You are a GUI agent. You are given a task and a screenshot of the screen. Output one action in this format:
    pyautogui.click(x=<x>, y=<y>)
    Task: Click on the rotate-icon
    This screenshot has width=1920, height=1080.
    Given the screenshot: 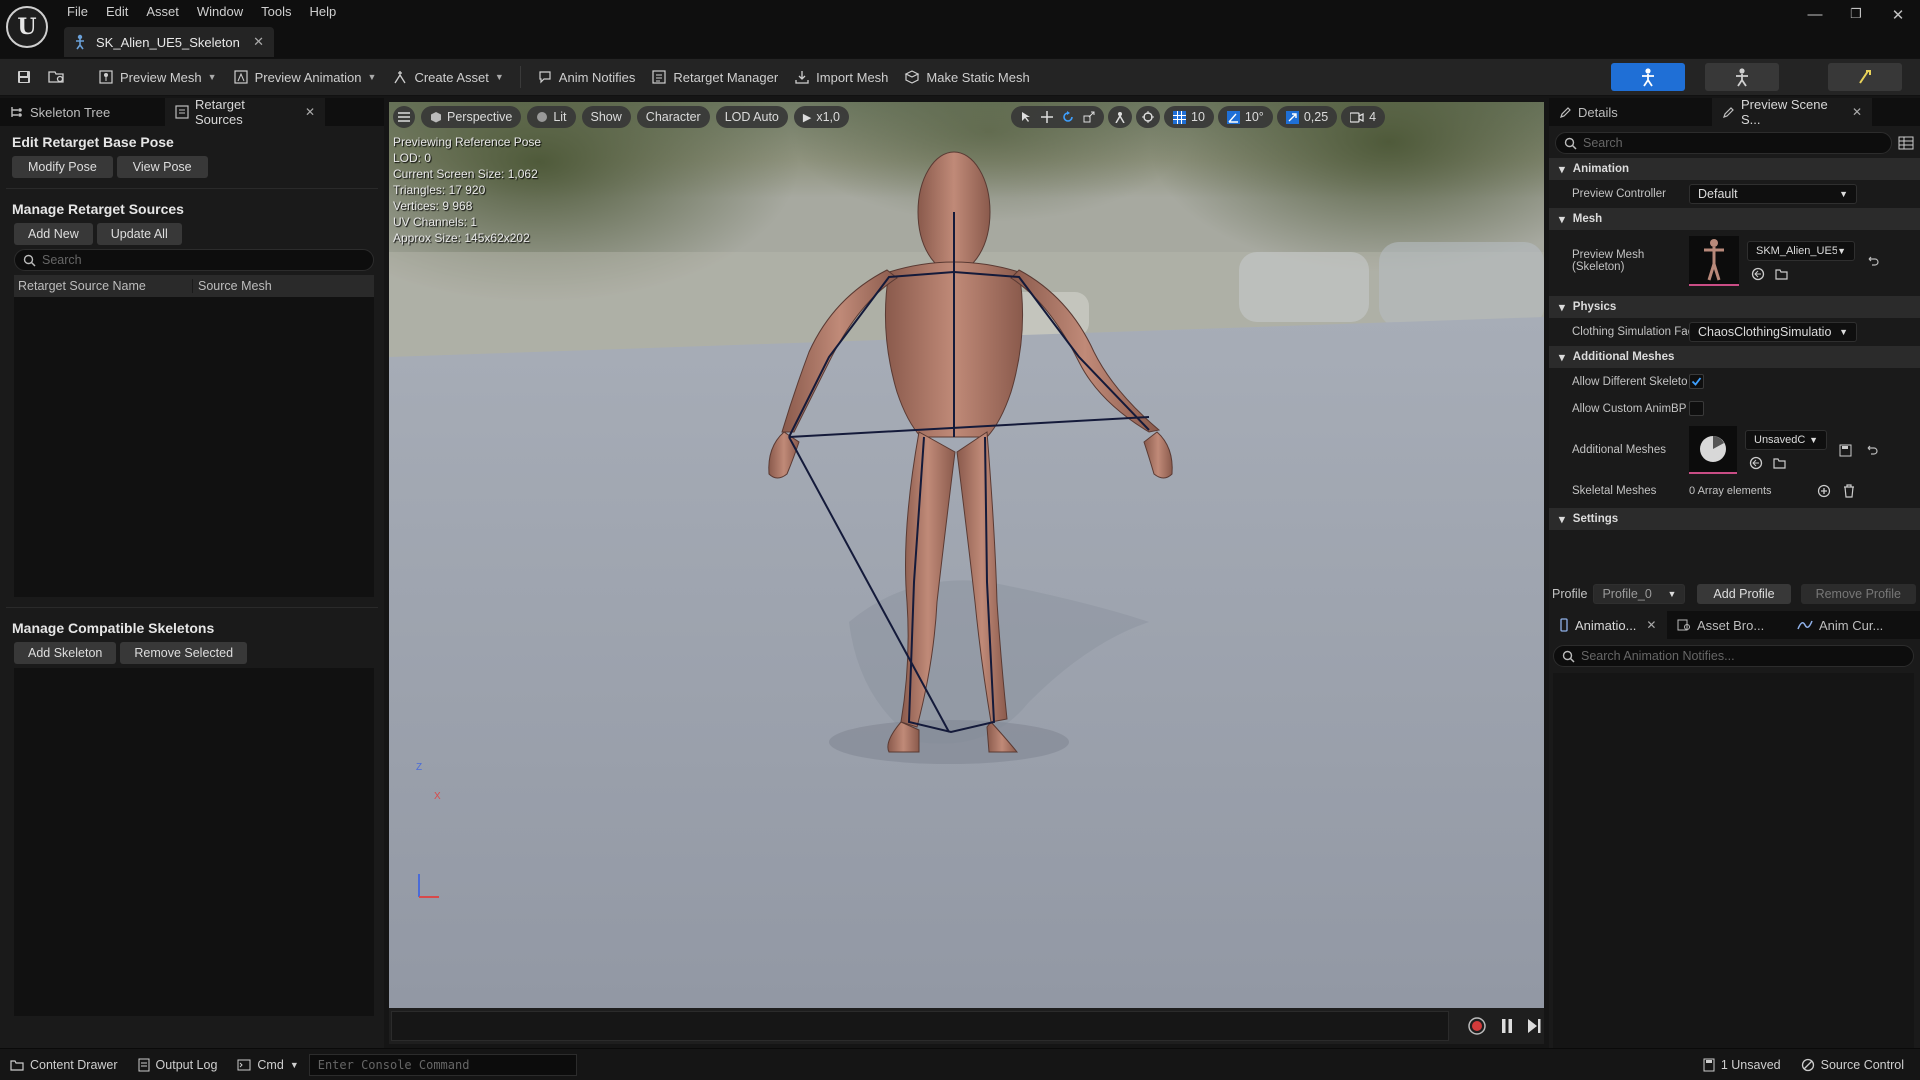 What is the action you would take?
    pyautogui.click(x=1068, y=117)
    